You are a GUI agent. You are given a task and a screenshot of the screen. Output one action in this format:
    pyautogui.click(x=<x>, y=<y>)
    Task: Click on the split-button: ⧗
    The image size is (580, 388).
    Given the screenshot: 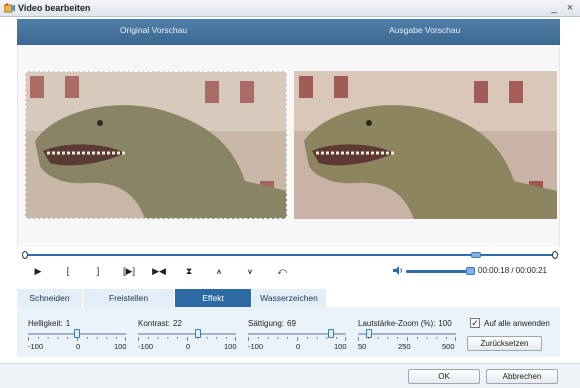 What is the action you would take?
    pyautogui.click(x=189, y=271)
    